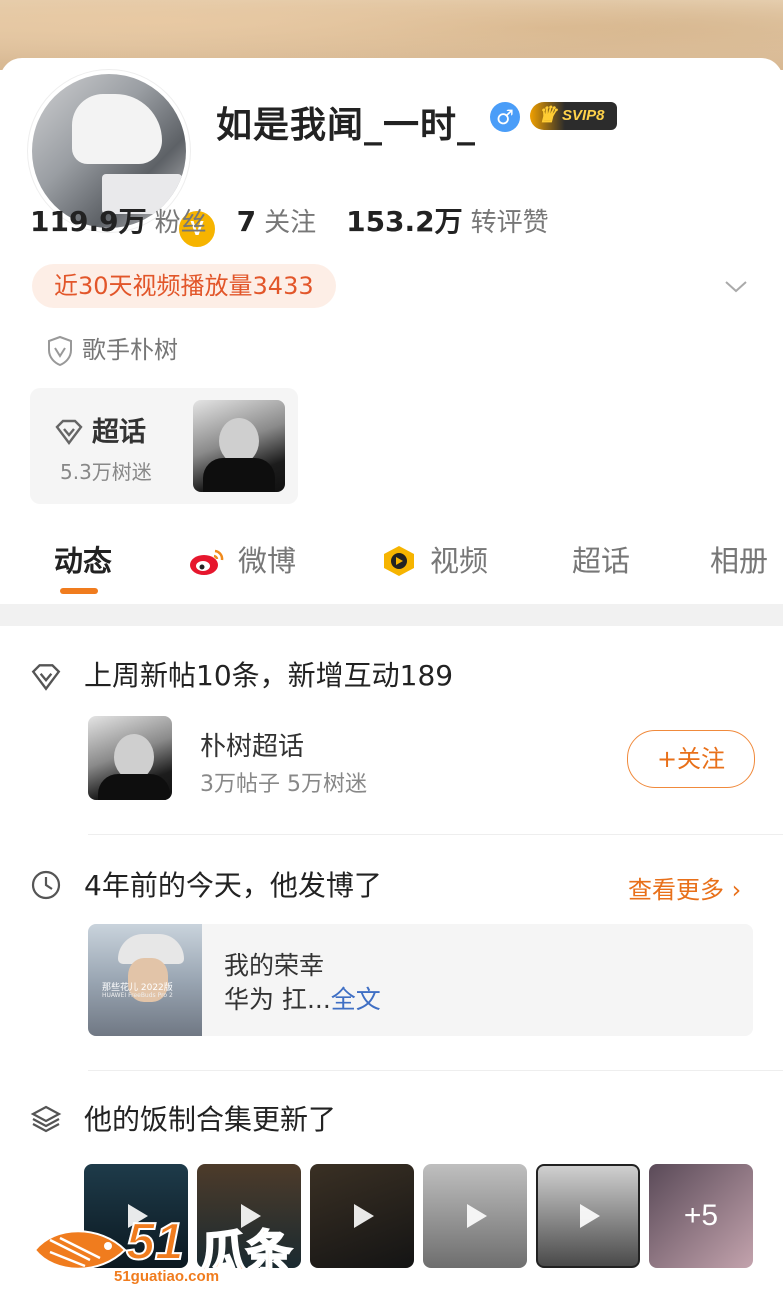 Image resolution: width=783 pixels, height=1290 pixels. I want to click on tab-feed: 动态, so click(83, 559).